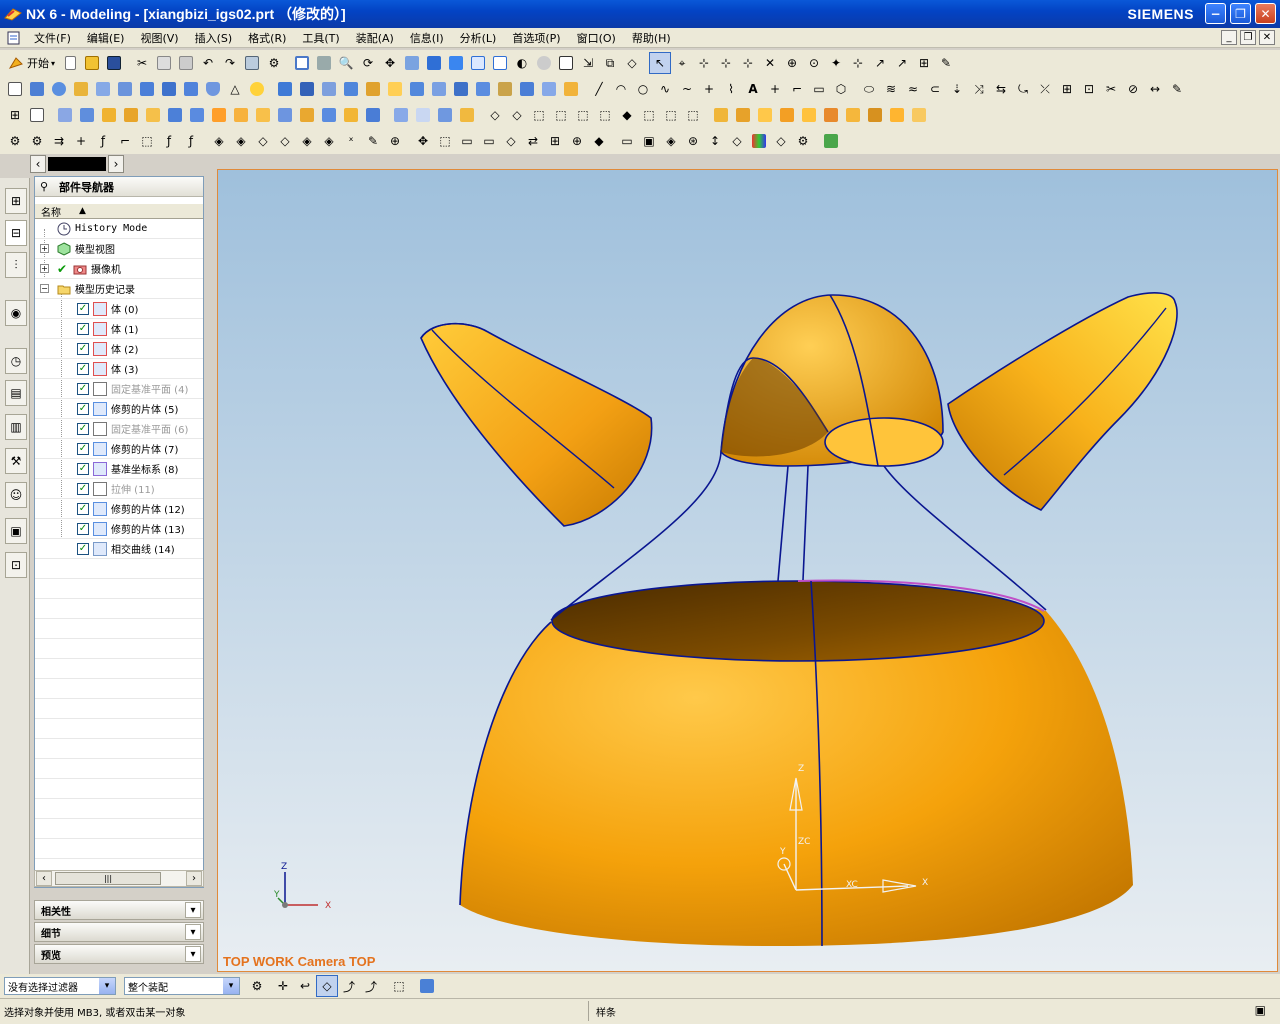 The height and width of the screenshot is (1024, 1280). What do you see at coordinates (119, 249) in the screenshot?
I see `tree-row-model-views: + 模型视图` at bounding box center [119, 249].